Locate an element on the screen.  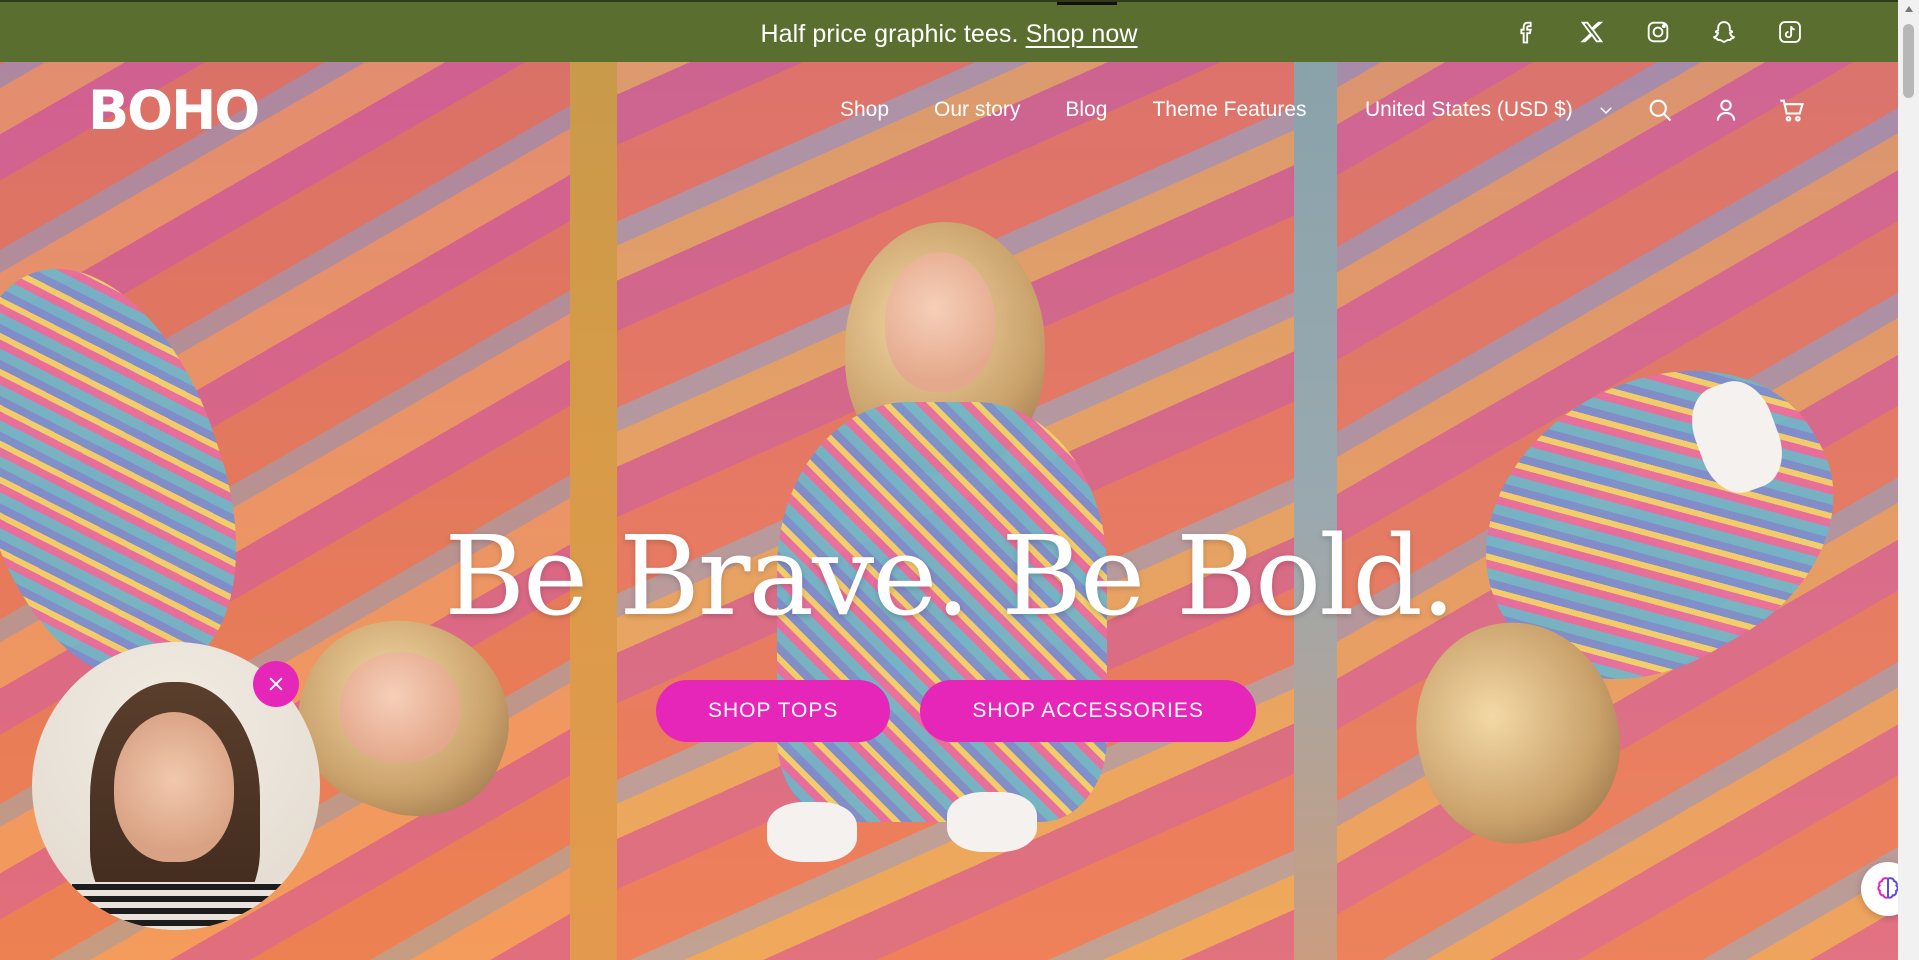
instagram-icon is located at coordinates (1658, 32).